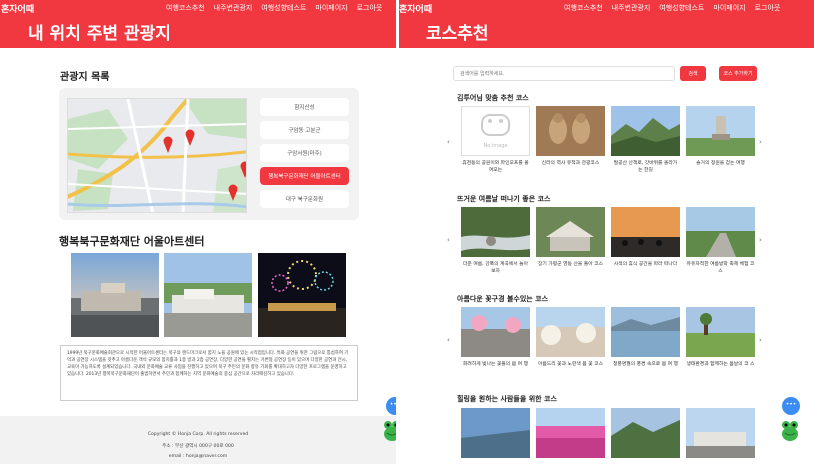 The image size is (814, 464). I want to click on course-card: 팔공산 산책로, 갓바위를 올라가 는 한길, so click(645, 140).